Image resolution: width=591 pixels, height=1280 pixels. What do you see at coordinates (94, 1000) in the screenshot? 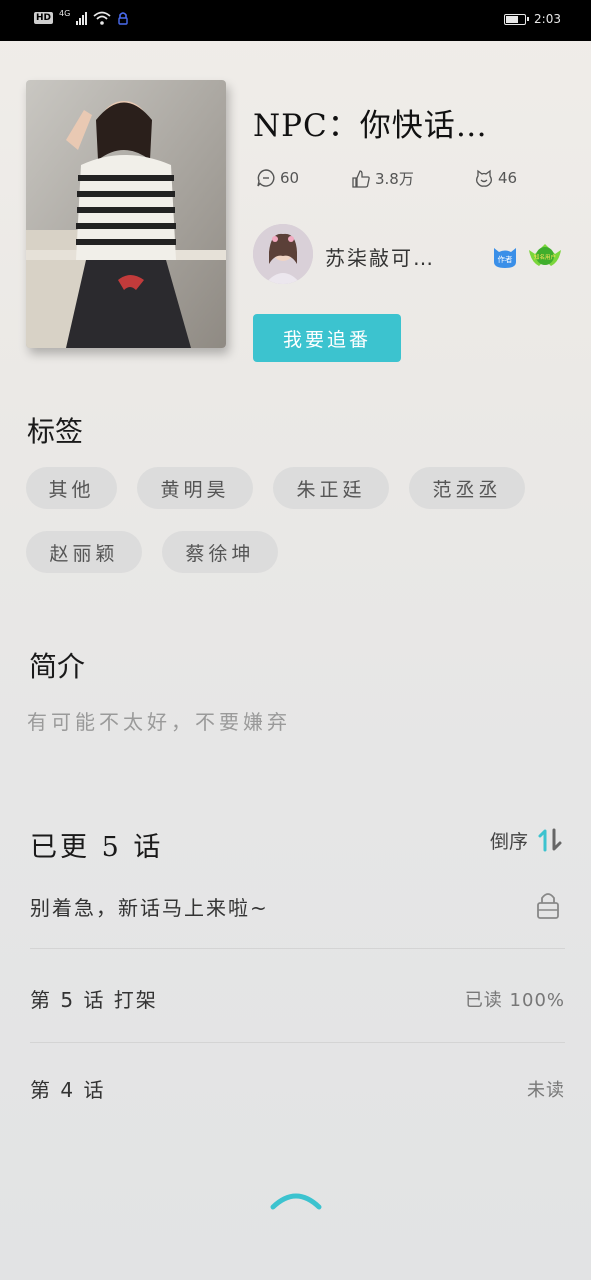
I see `episode-title: 第 5 话 打架` at bounding box center [94, 1000].